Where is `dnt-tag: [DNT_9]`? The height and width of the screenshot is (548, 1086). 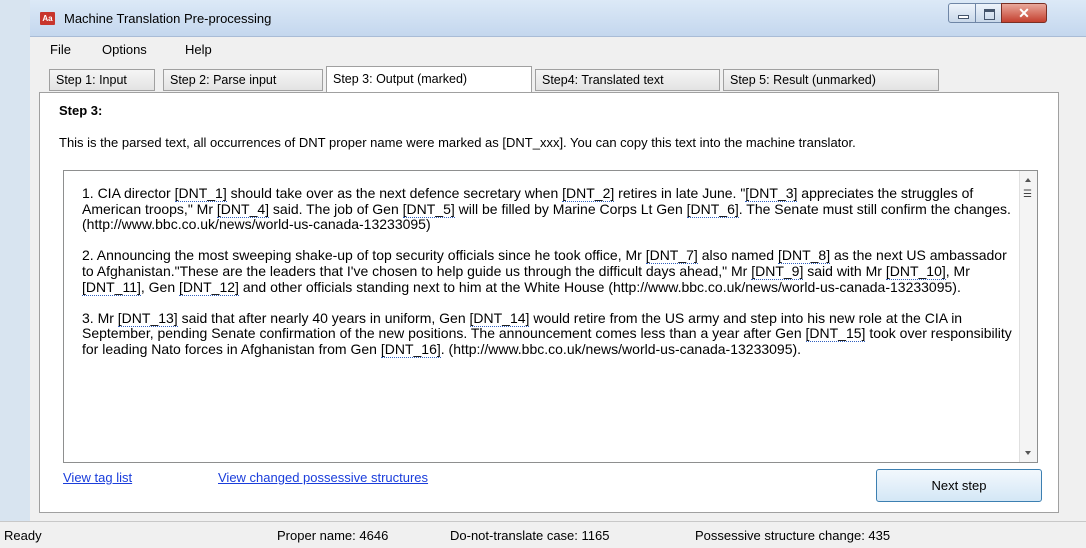
dnt-tag: [DNT_9] is located at coordinates (777, 271).